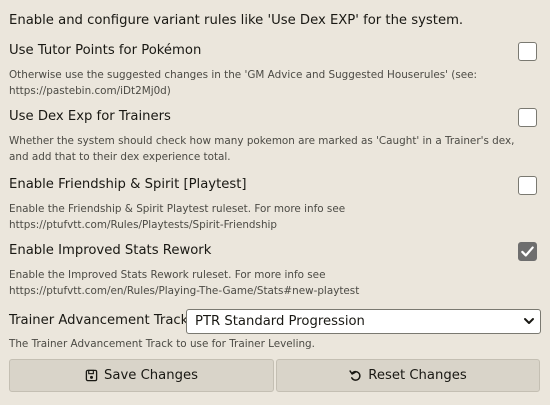 This screenshot has width=550, height=405. I want to click on tutor-points-checkbox, so click(527, 51).